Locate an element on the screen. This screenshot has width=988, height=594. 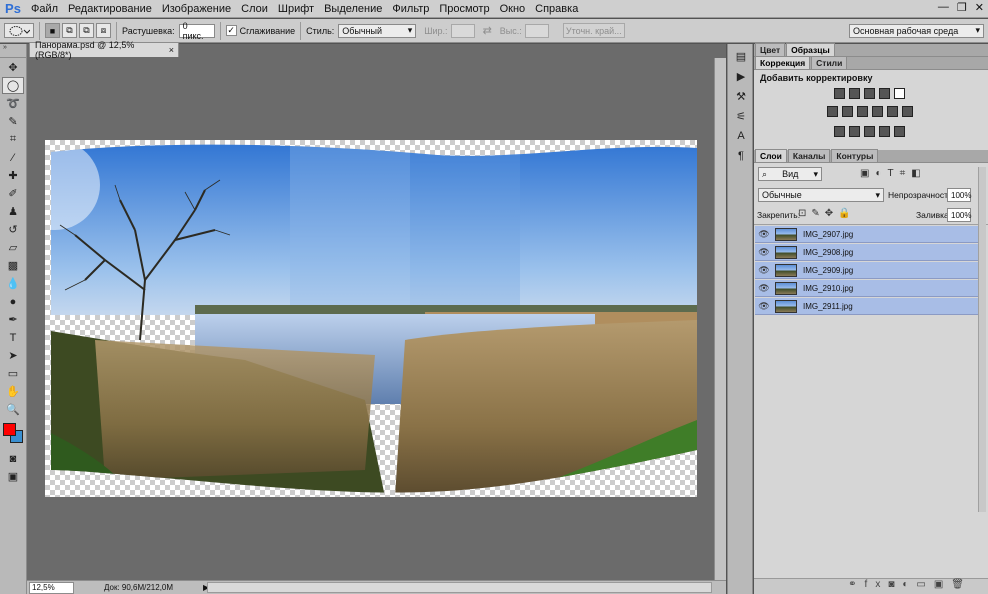
screen-mode-icon: ▣ is located at coordinates (13, 476).